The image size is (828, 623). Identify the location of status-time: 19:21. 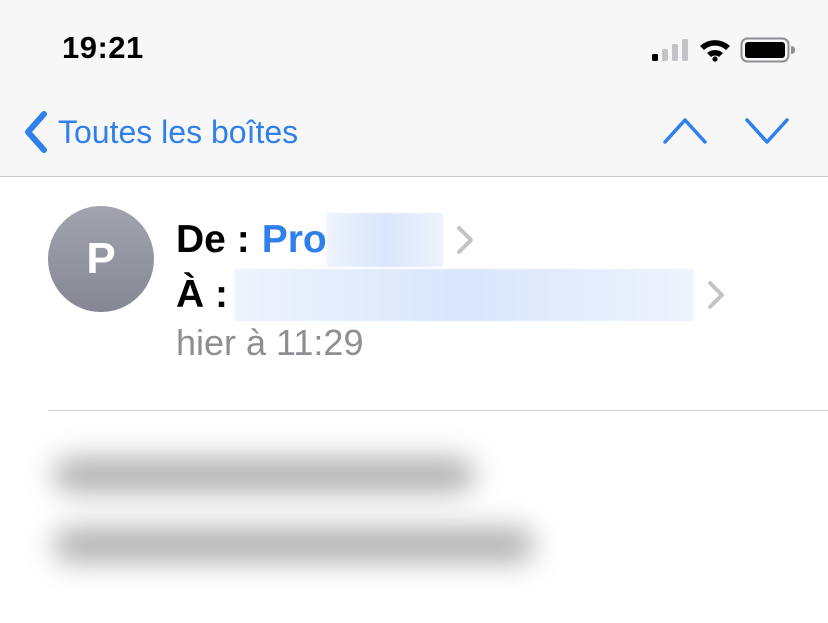
(103, 47).